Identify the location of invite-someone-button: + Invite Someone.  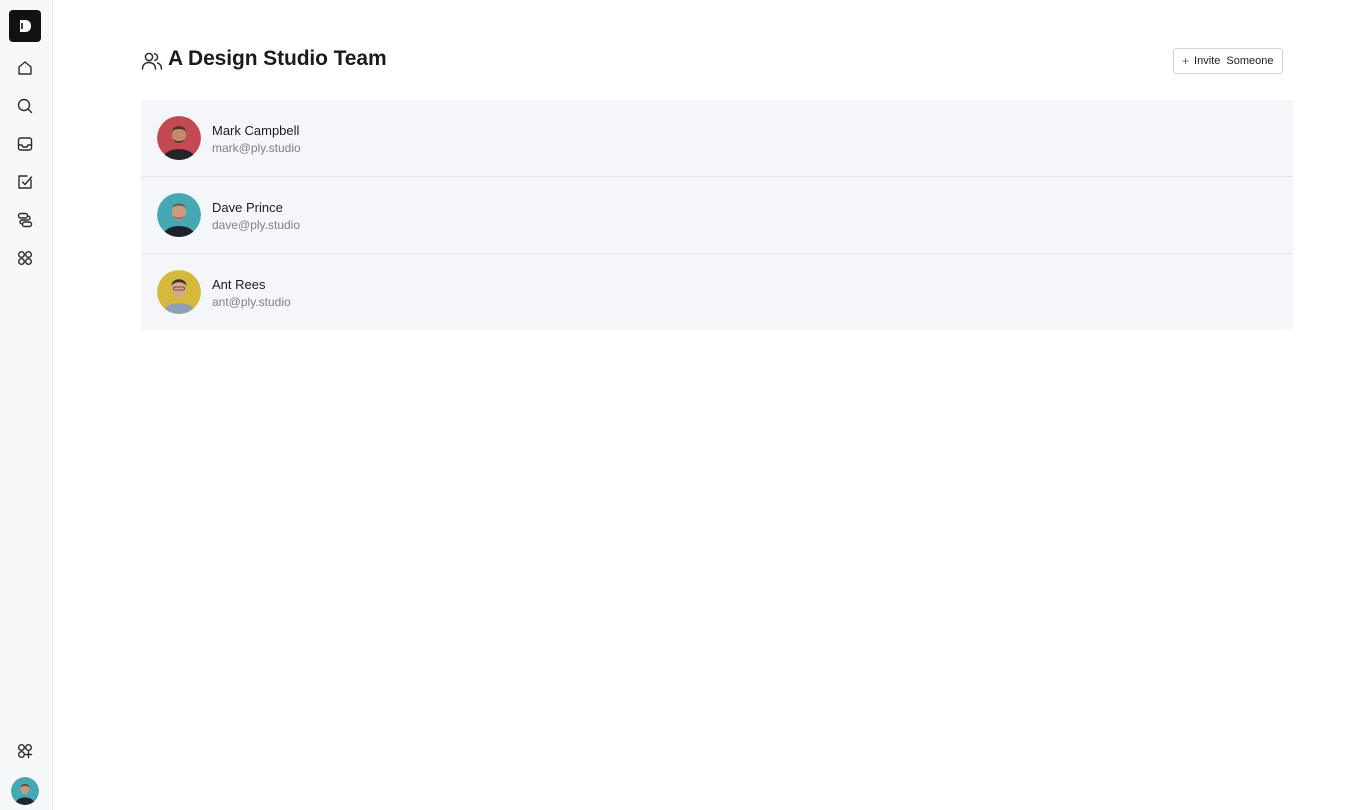
(1228, 61).